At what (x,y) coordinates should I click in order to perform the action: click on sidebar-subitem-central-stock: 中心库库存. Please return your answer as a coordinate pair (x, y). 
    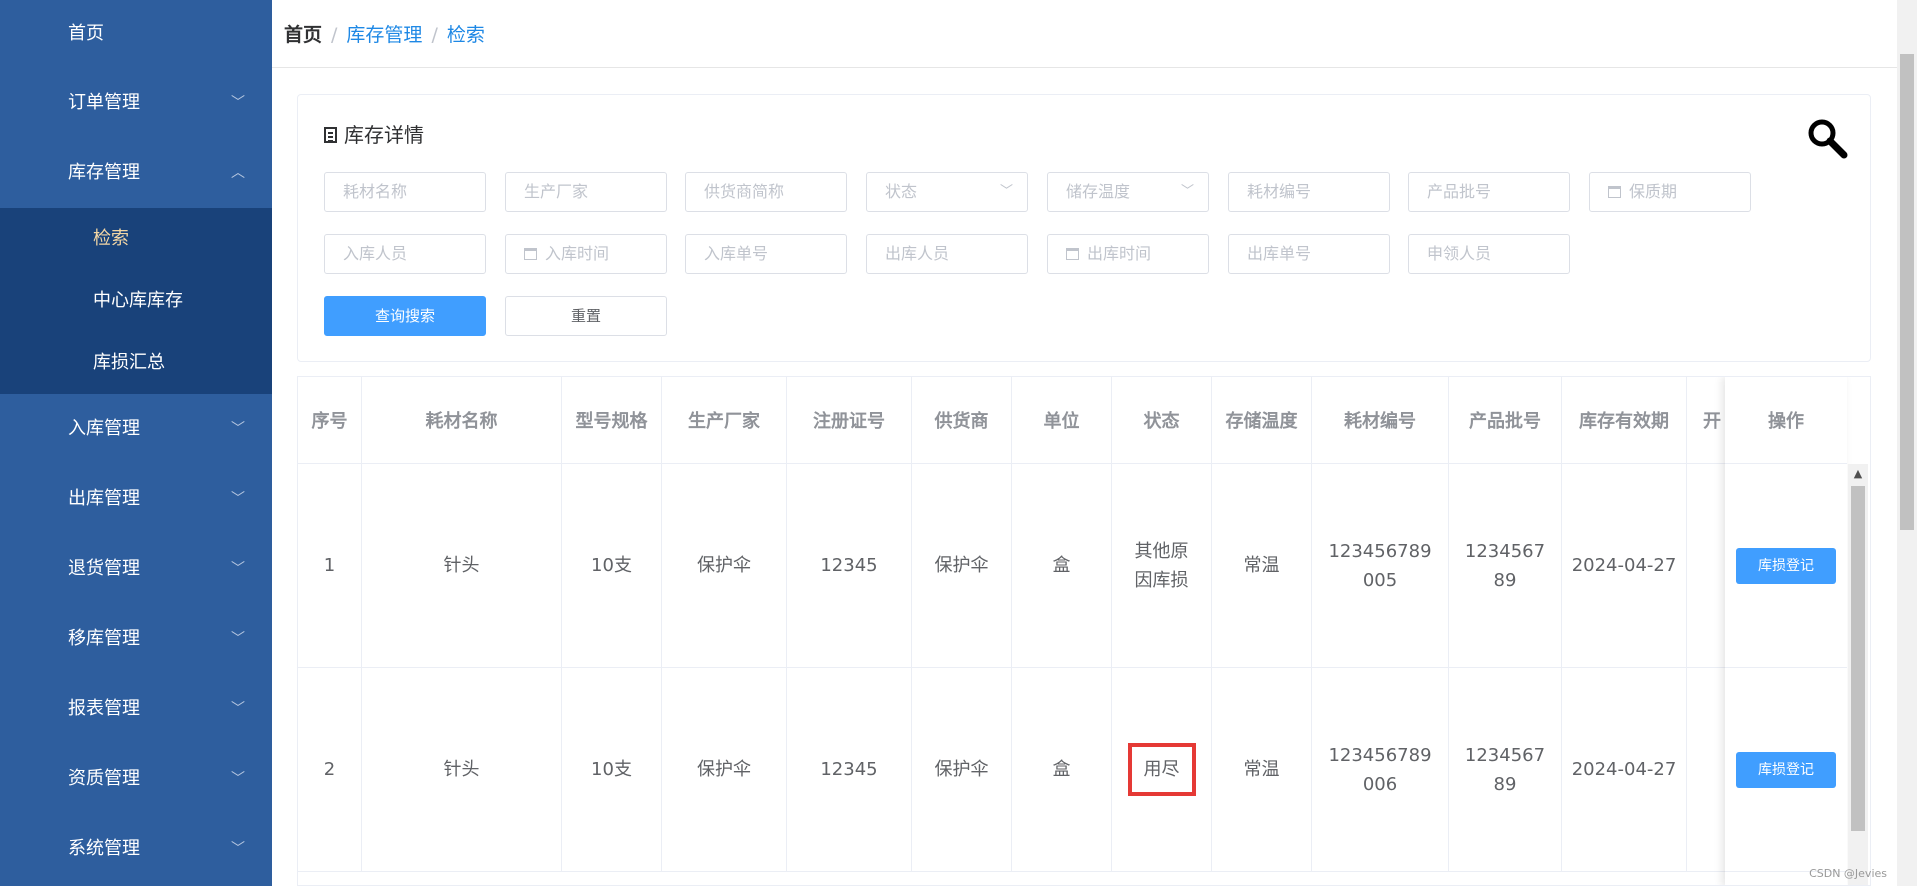
    Looking at the image, I should click on (136, 301).